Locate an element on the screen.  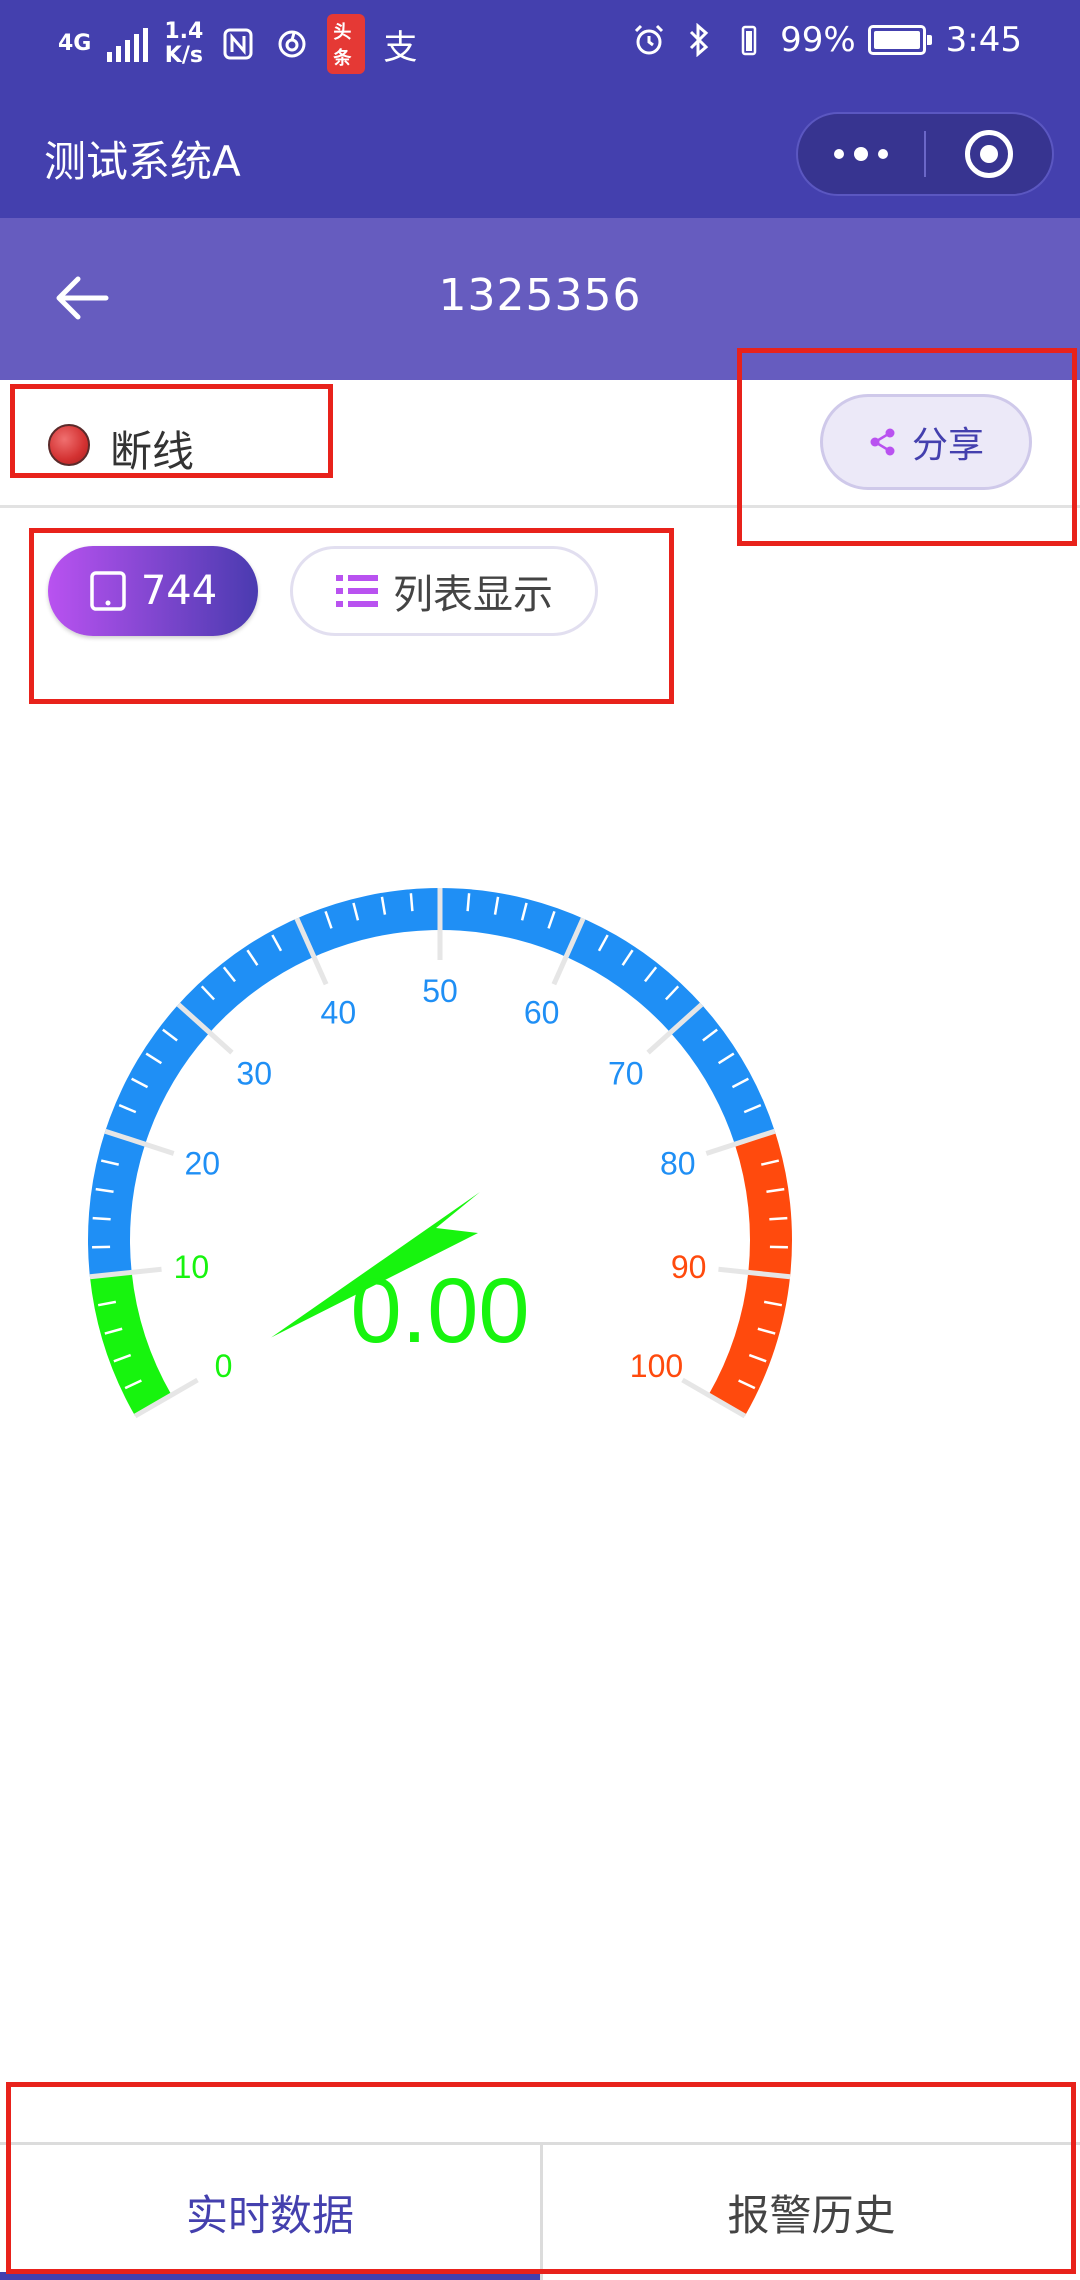
device-count-chip: 744 is located at coordinates (153, 591).